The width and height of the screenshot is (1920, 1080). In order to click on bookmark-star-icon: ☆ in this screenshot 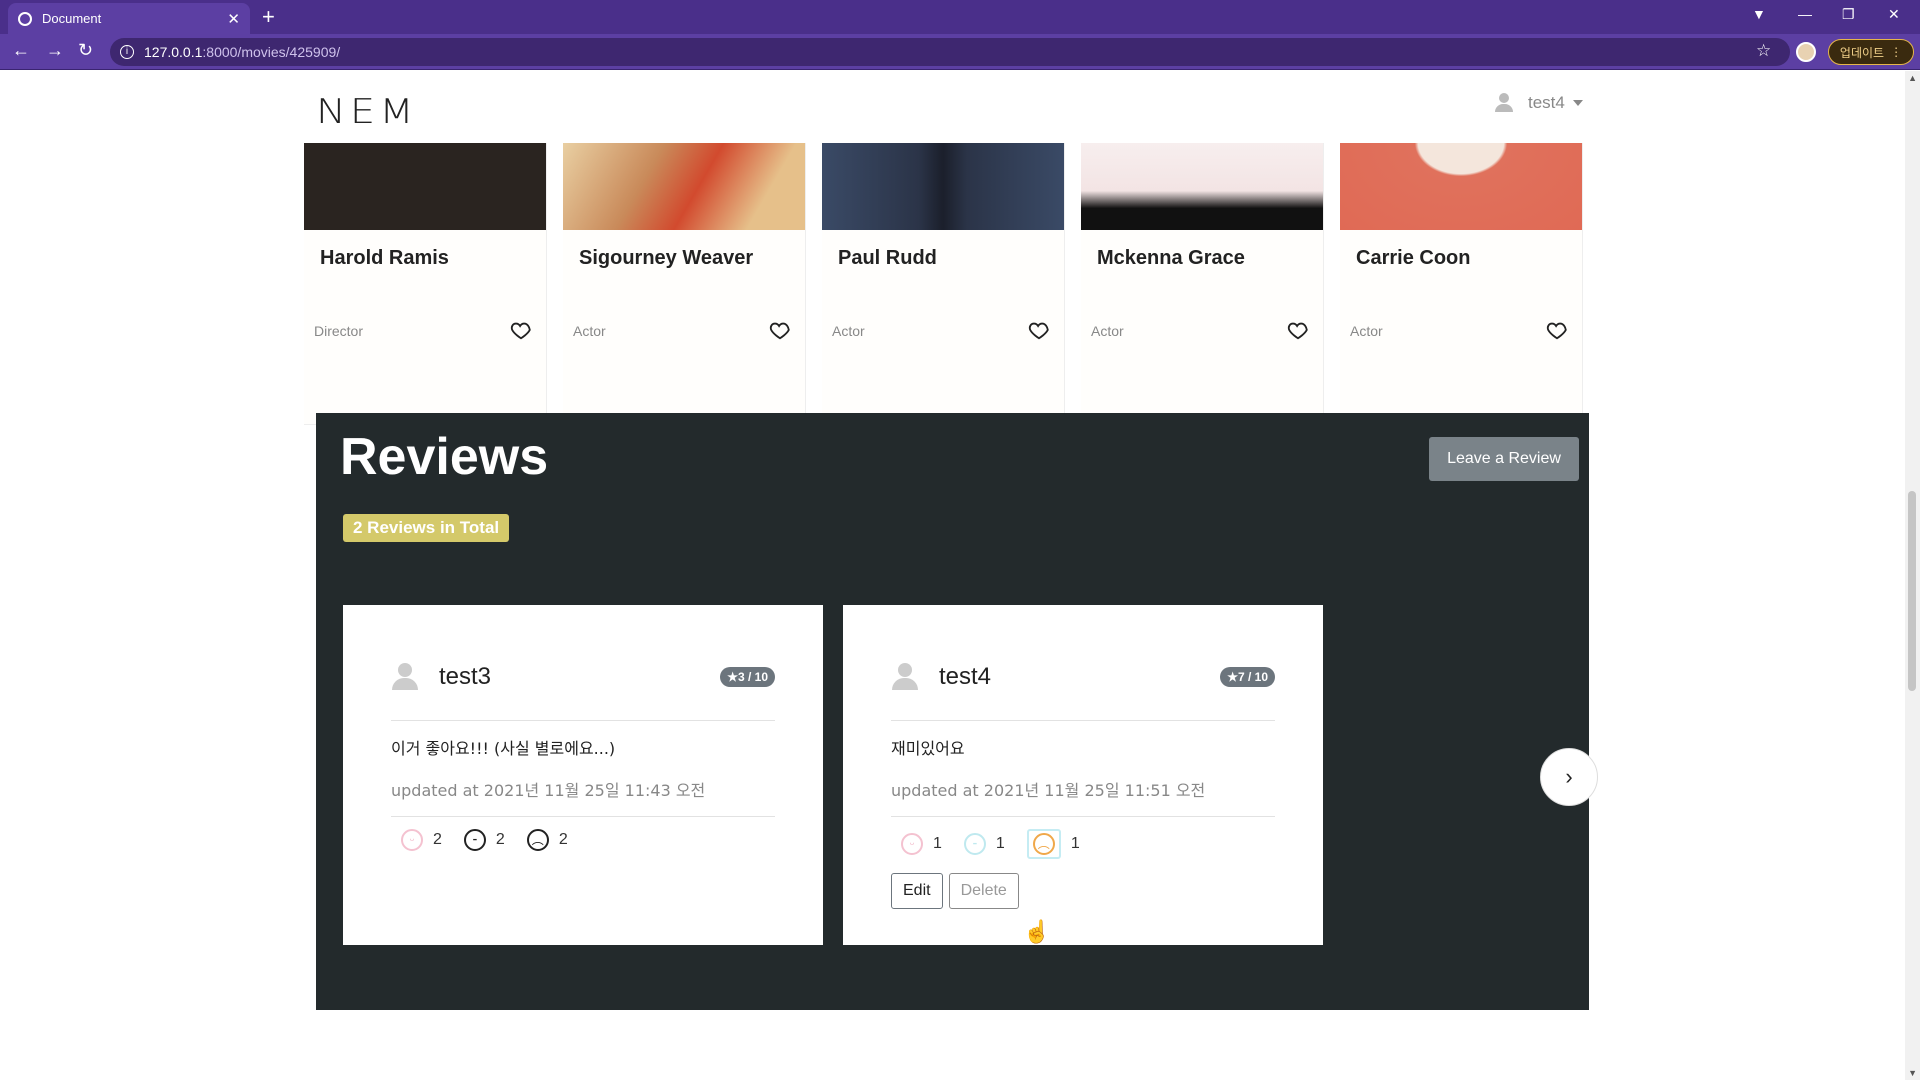, I will do `click(1763, 51)`.